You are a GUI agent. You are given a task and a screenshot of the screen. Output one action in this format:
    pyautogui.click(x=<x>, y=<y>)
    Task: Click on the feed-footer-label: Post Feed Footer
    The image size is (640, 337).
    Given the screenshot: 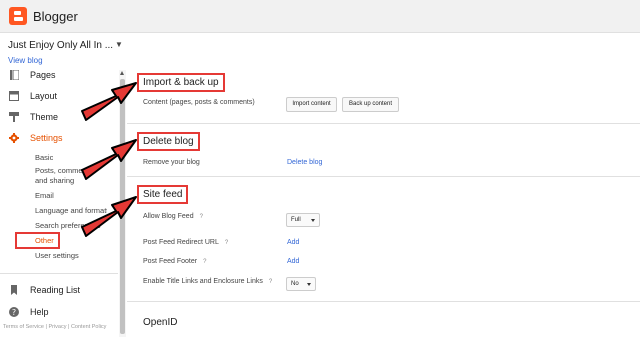 What is the action you would take?
    pyautogui.click(x=170, y=261)
    